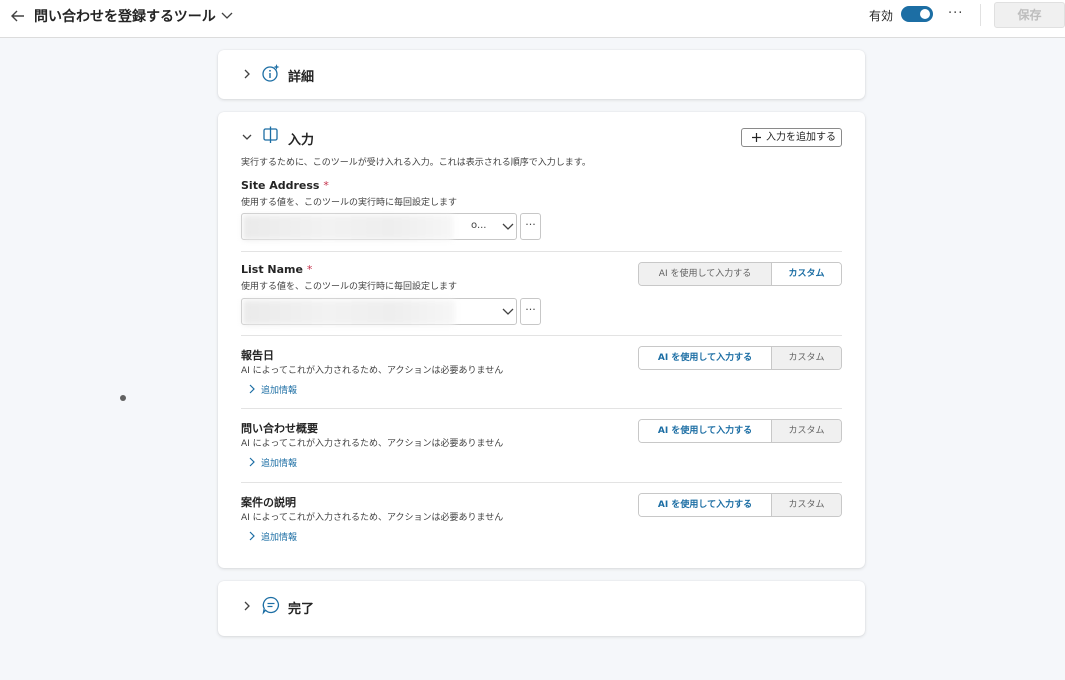  I want to click on back-arrow-icon, so click(18, 16).